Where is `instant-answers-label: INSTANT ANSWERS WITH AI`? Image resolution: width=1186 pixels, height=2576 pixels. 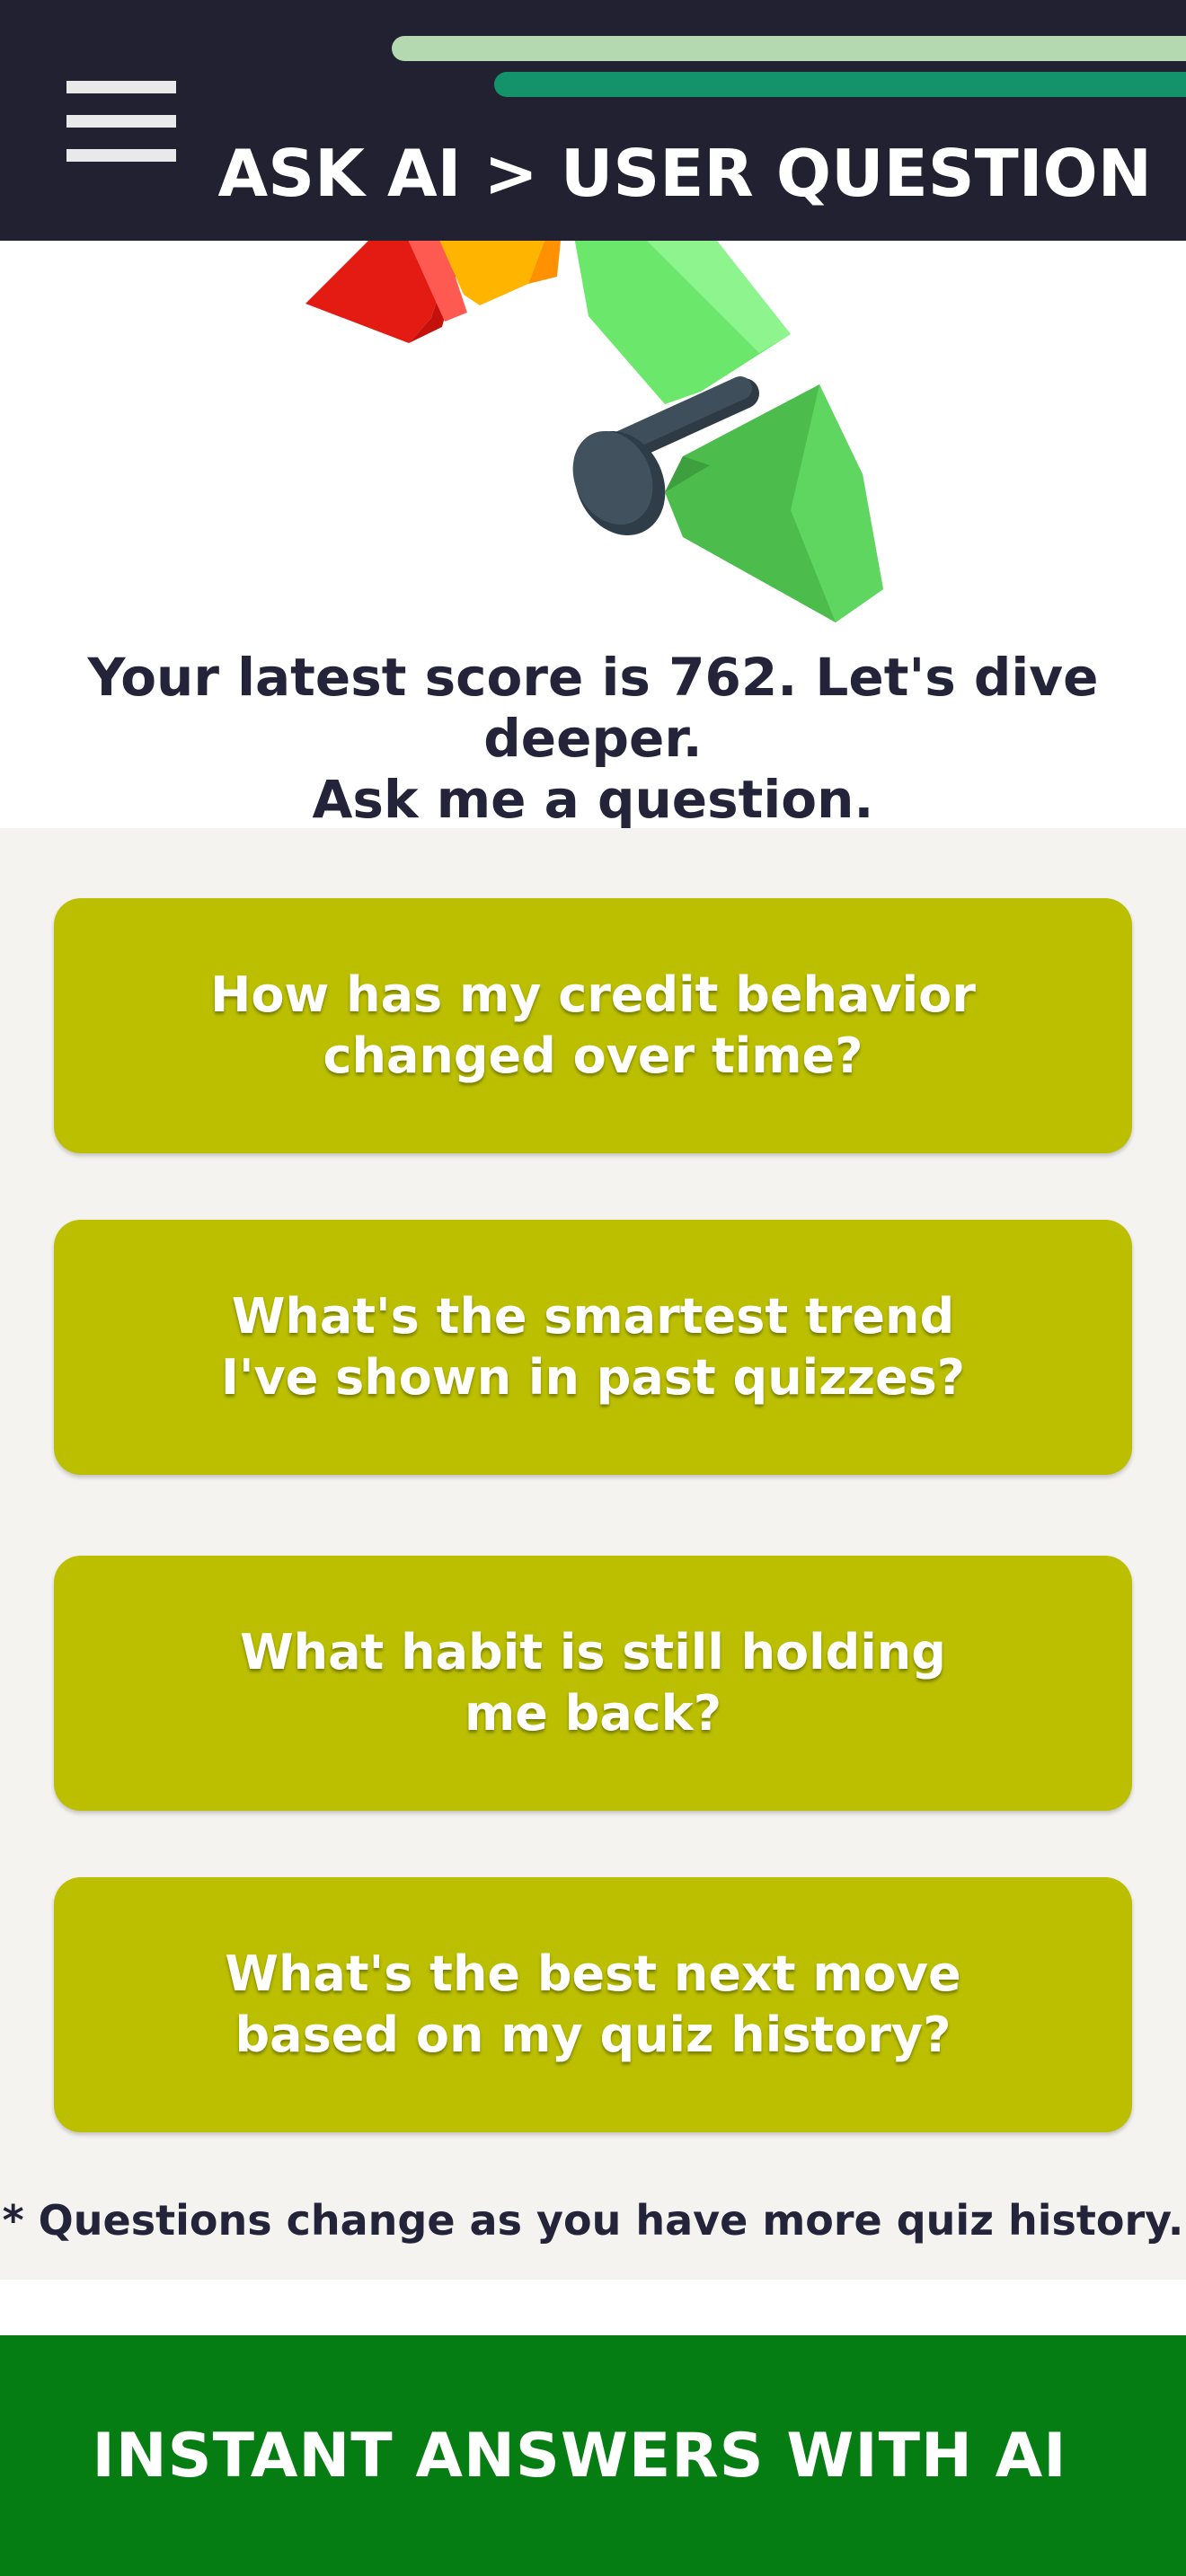 instant-answers-label: INSTANT ANSWERS WITH AI is located at coordinates (579, 2456).